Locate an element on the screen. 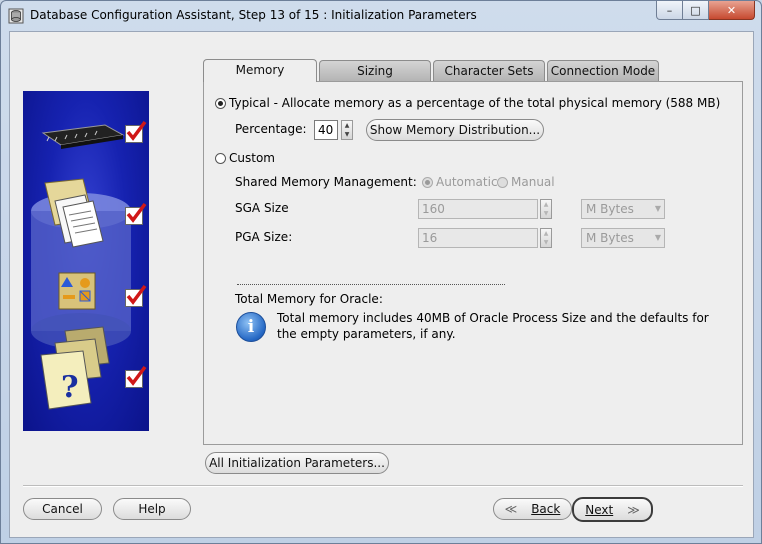 The width and height of the screenshot is (762, 544). window-controls: – □ ✕ is located at coordinates (705, 11).